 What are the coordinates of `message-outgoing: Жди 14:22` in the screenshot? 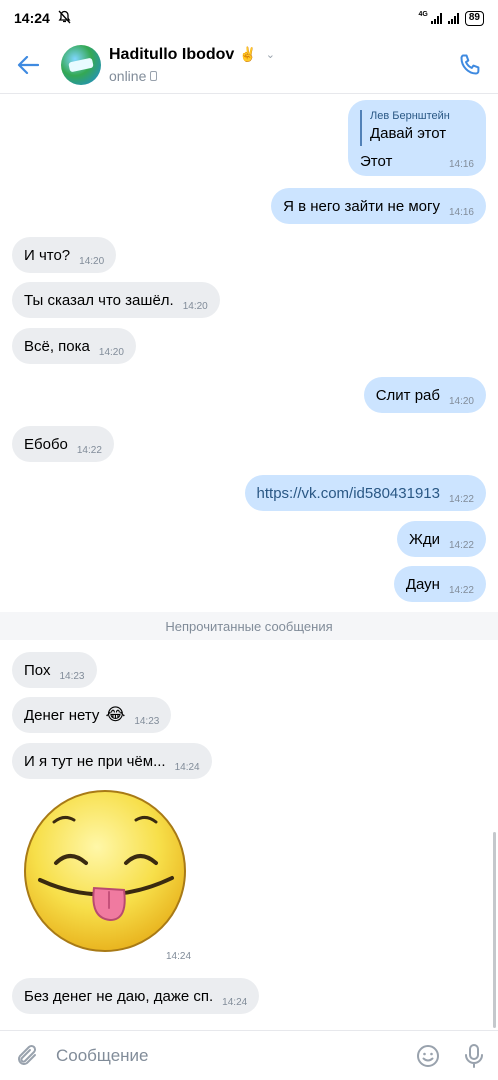 It's located at (441, 539).